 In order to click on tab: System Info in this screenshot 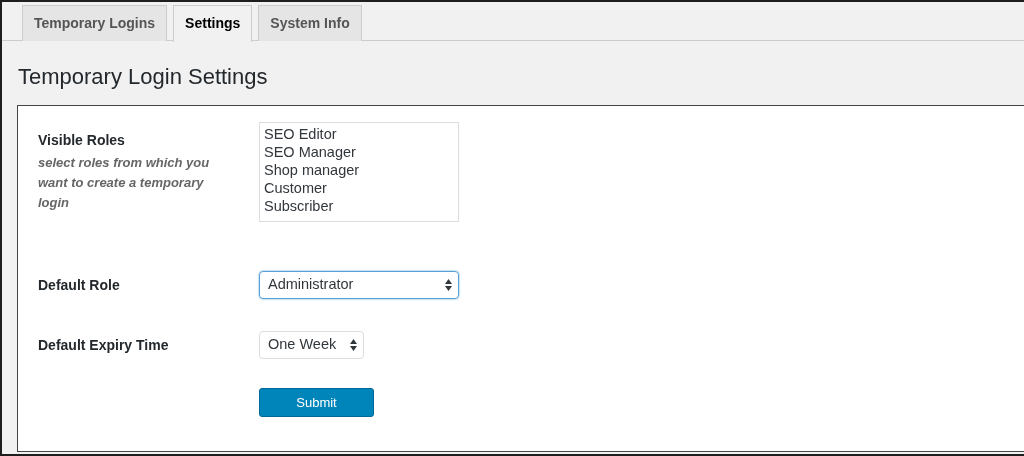, I will do `click(310, 23)`.